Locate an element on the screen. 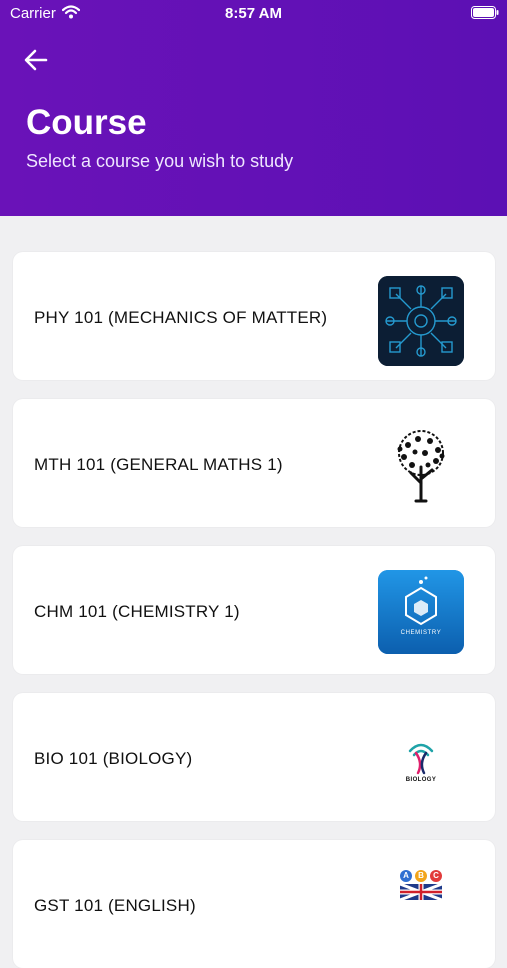 The height and width of the screenshot is (968, 507). course-label: PHY 101 (MECHANICS OF MATTER) is located at coordinates (181, 317).